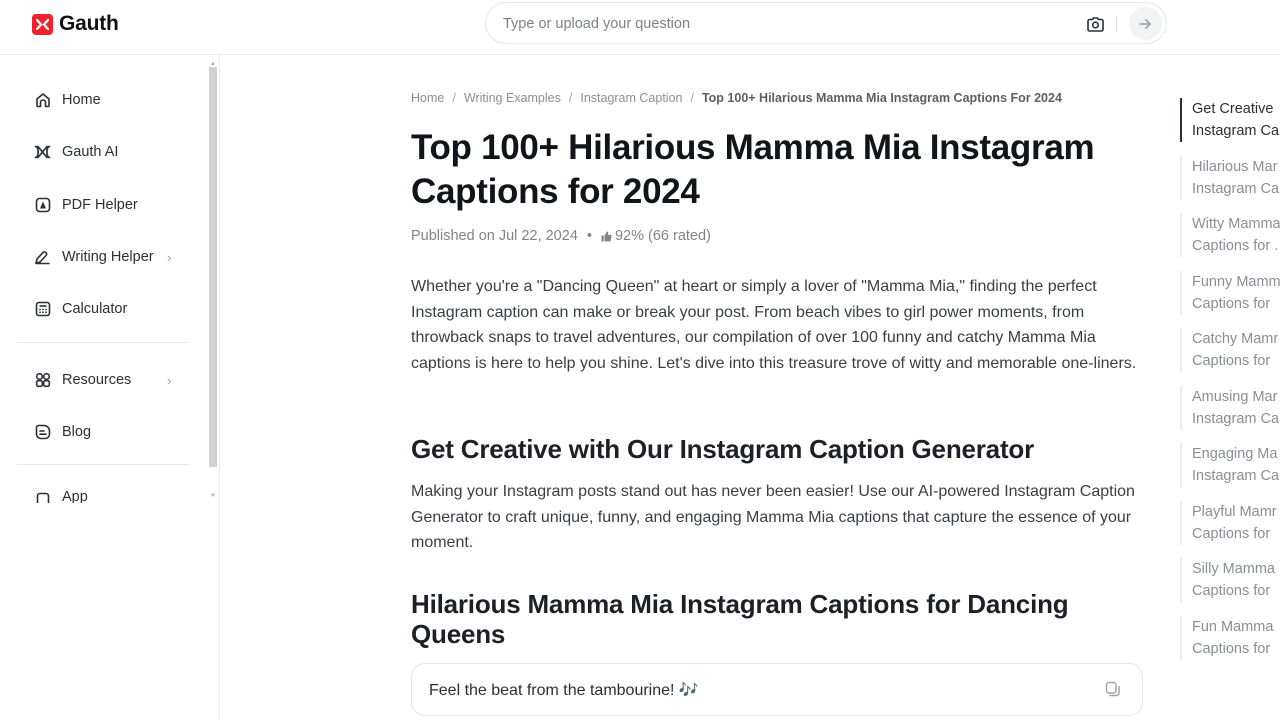  What do you see at coordinates (631, 98) in the screenshot?
I see `breadcrumb-instagram-caption: Instagram Caption` at bounding box center [631, 98].